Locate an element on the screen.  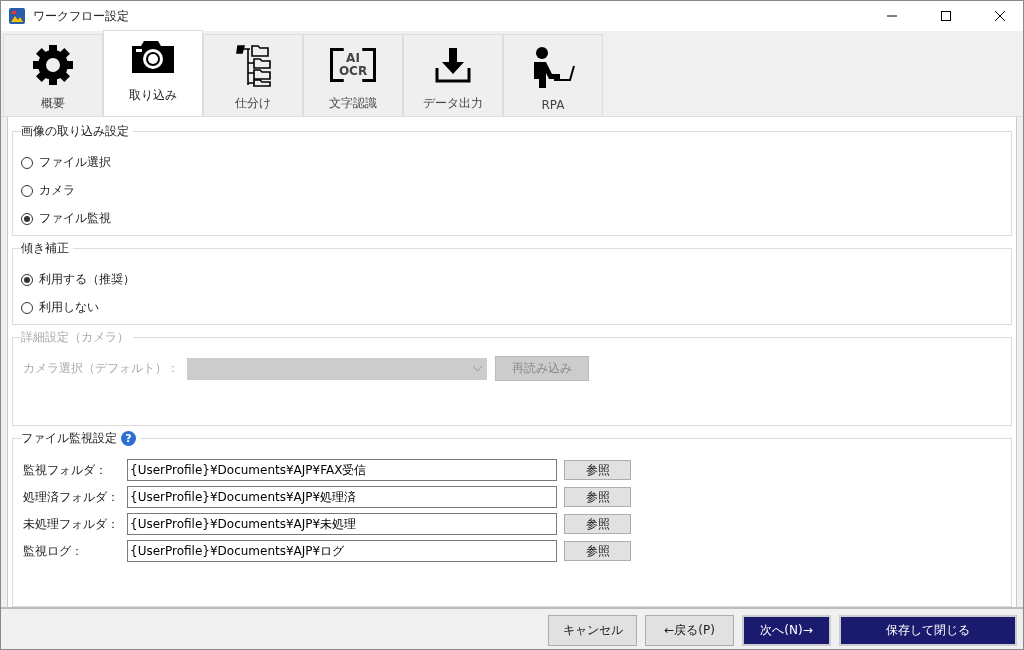
folder-label: 監視フォルダ： is located at coordinates (65, 470).